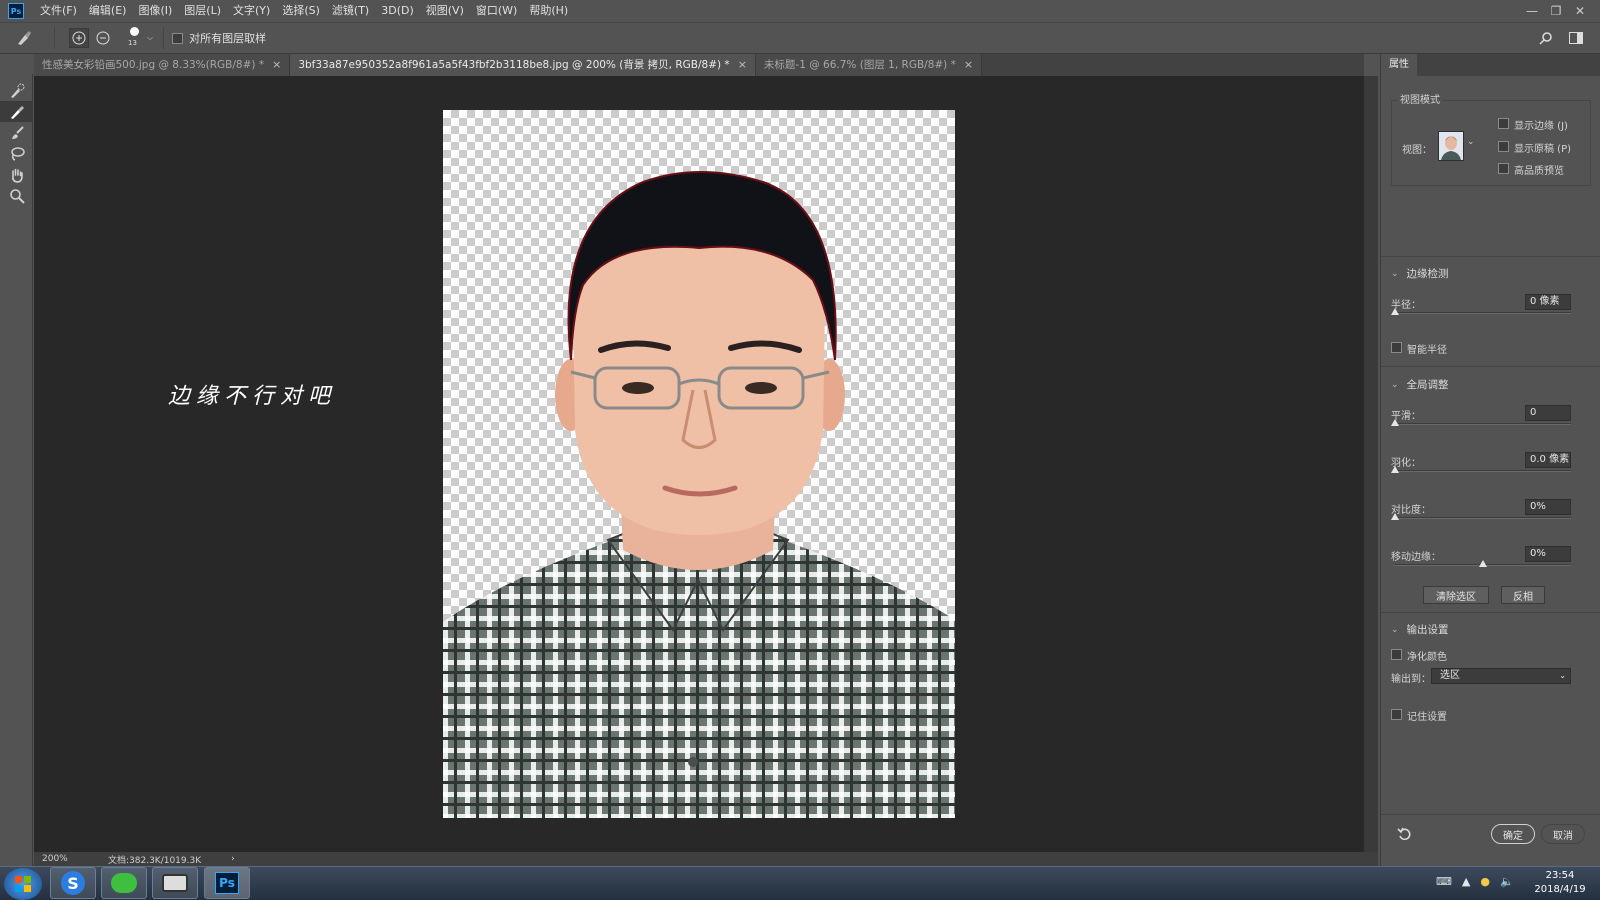  Describe the element at coordinates (1416, 557) in the screenshot. I see `shift-edge-label: 移动边缘：` at that location.